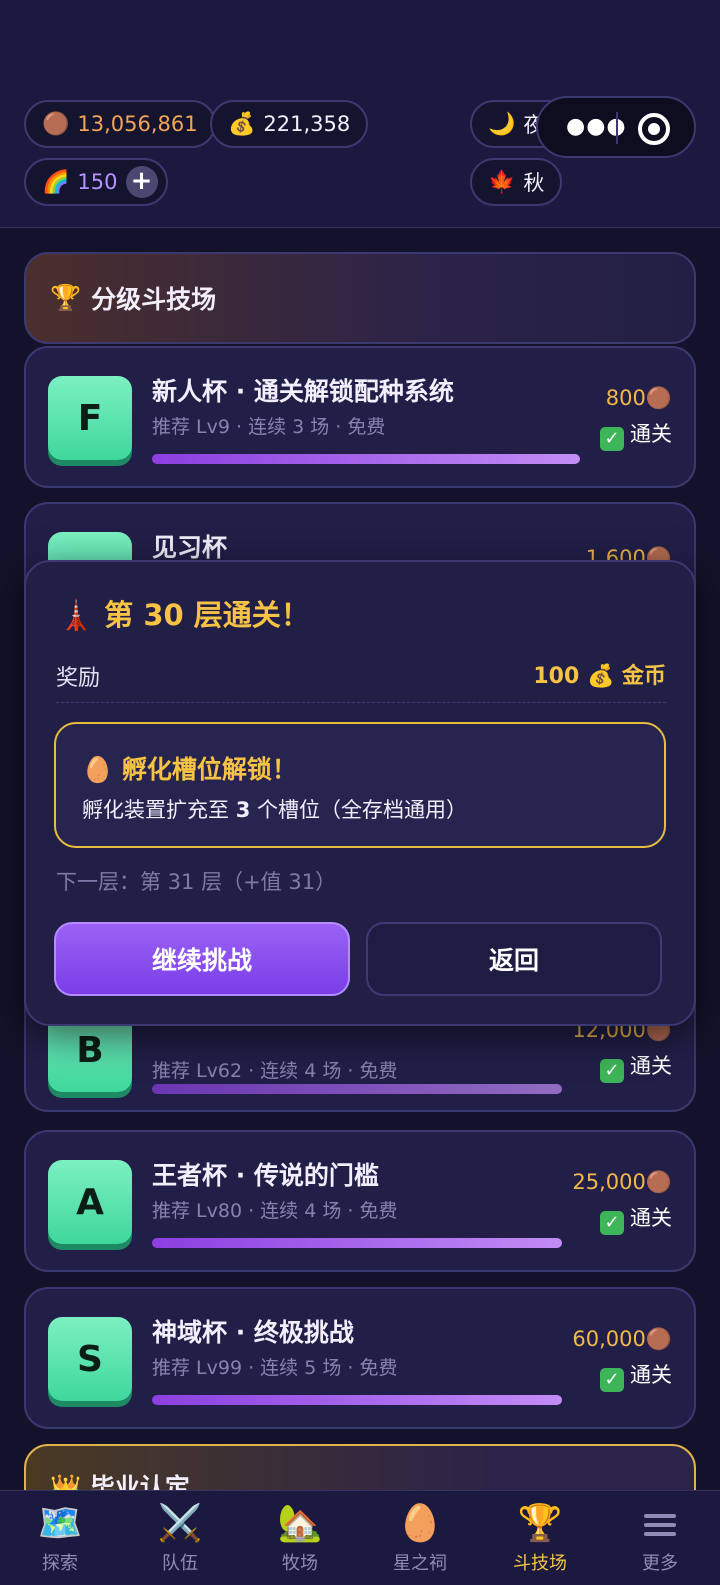 The width and height of the screenshot is (720, 1585). What do you see at coordinates (502, 182) in the screenshot?
I see `maple-leaf-icon: 🍁` at bounding box center [502, 182].